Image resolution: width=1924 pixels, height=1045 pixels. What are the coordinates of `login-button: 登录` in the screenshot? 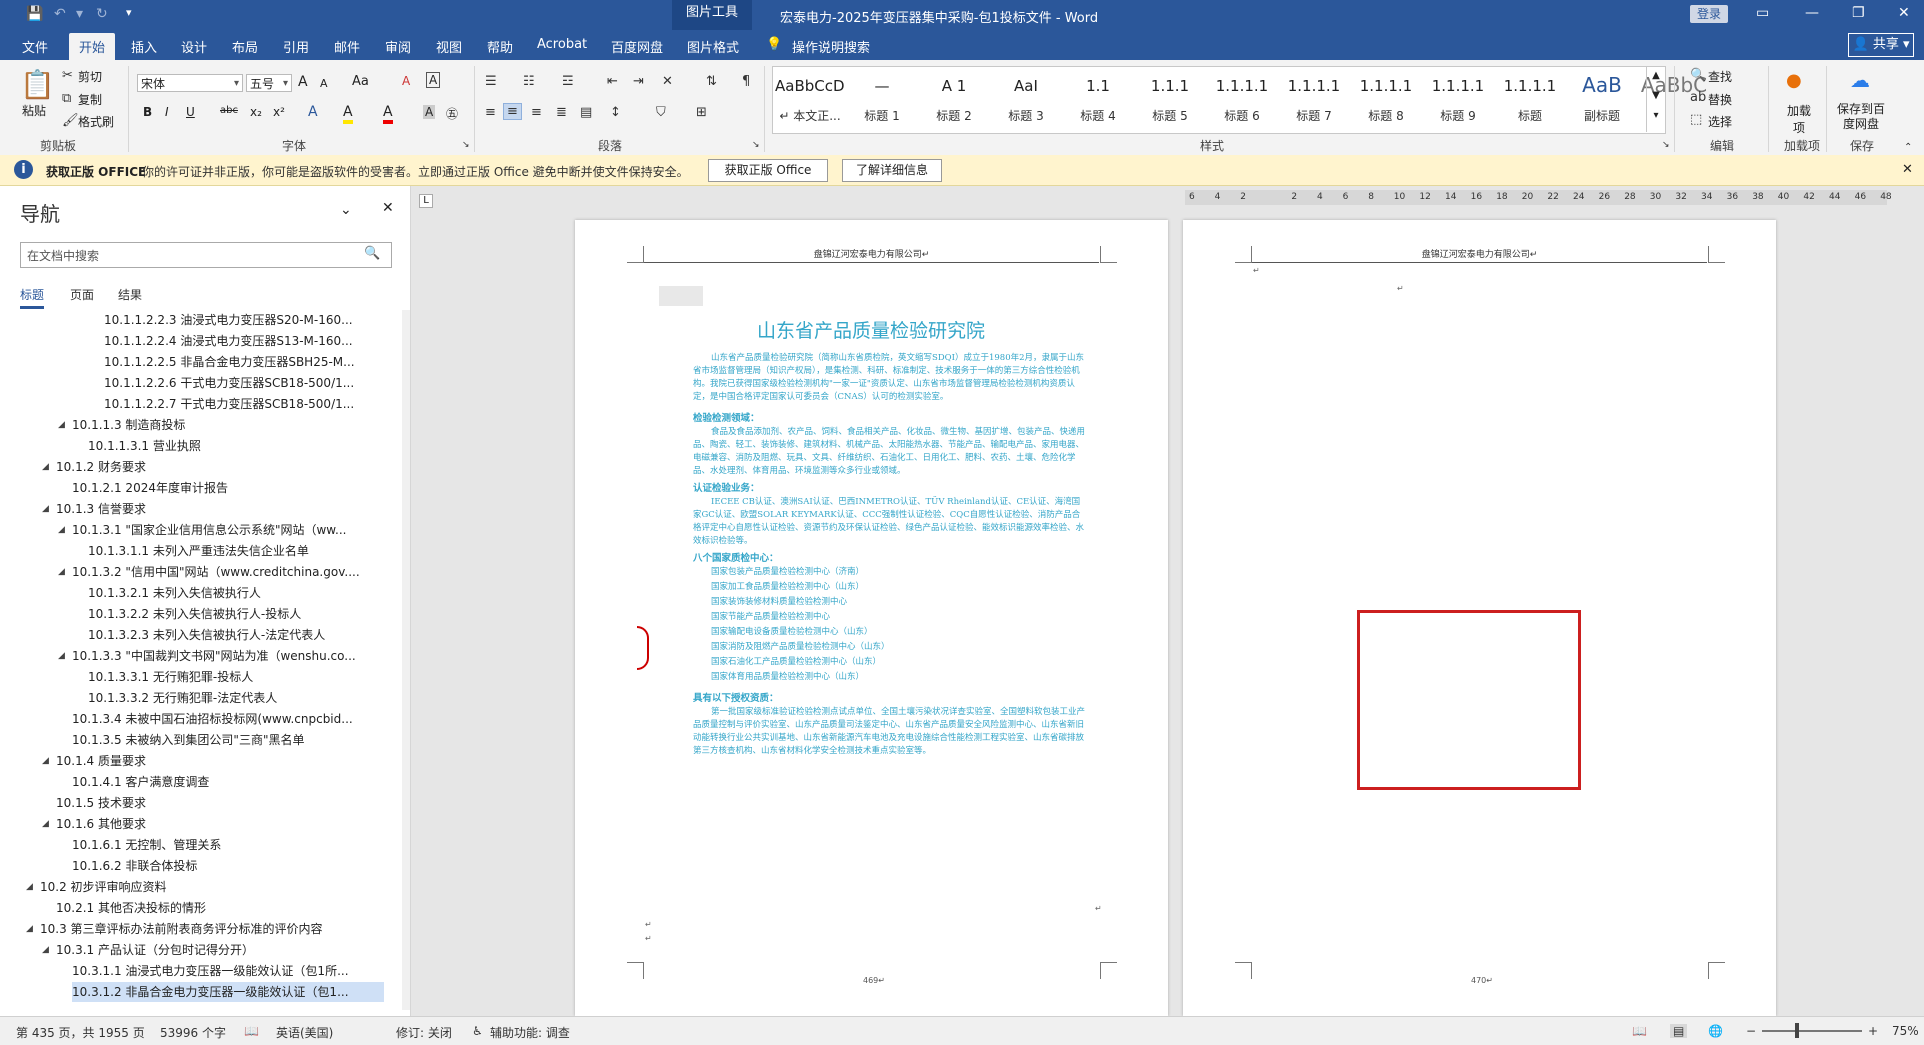 It's located at (1709, 14).